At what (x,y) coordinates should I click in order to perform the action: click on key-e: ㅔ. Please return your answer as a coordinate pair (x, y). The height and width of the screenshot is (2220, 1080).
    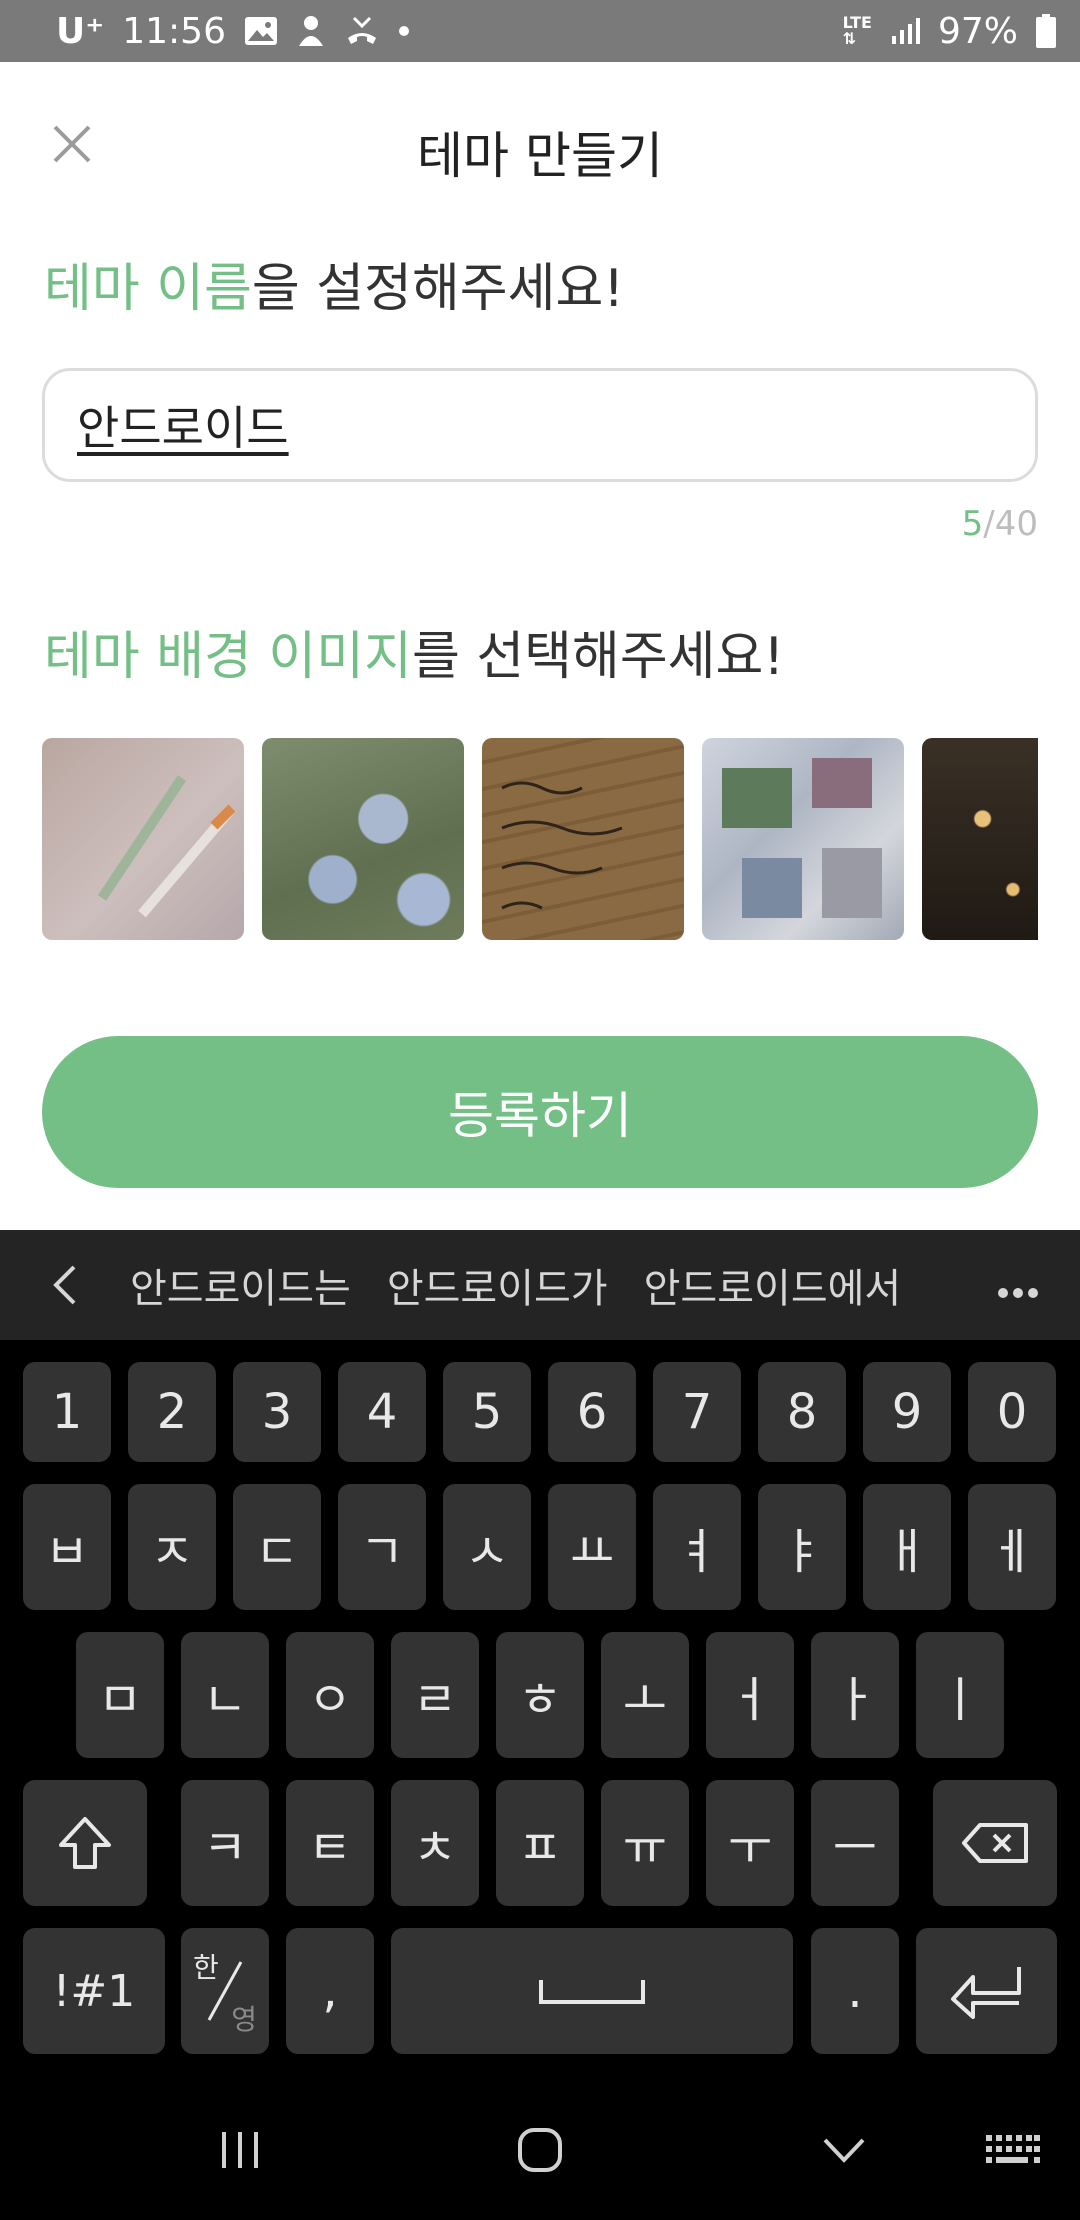
    Looking at the image, I should click on (1012, 1547).